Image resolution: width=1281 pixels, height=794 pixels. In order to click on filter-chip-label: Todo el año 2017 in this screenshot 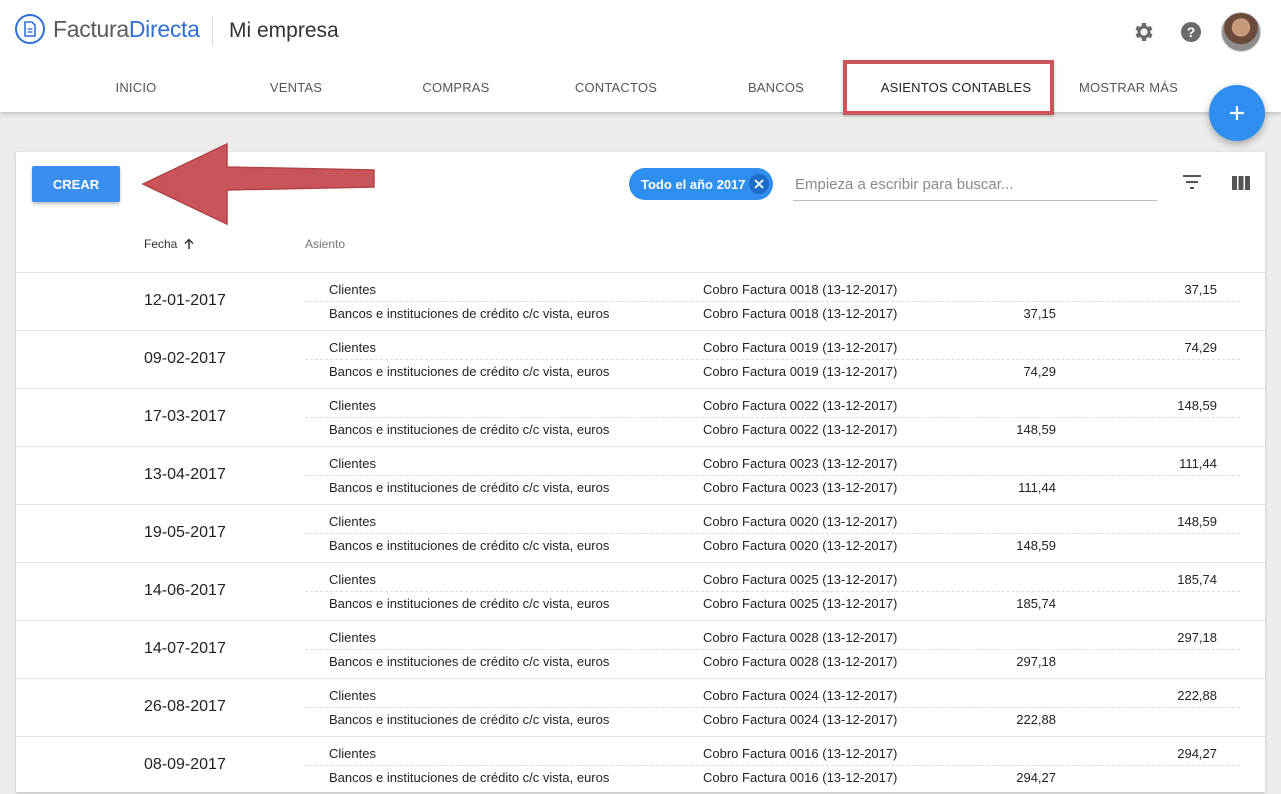, I will do `click(693, 184)`.